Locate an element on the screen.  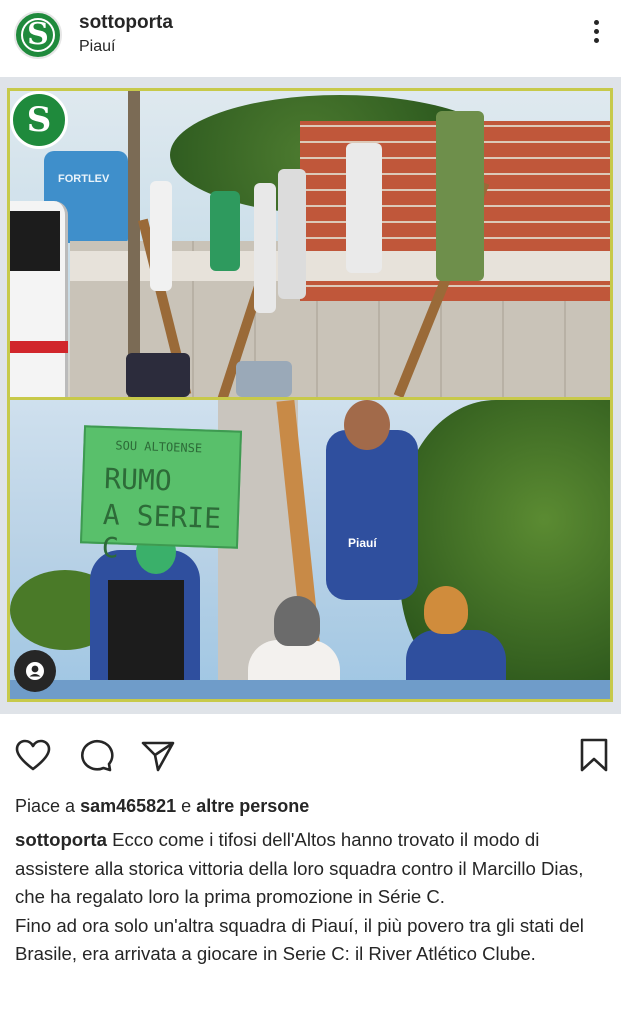
bookmark-icon is located at coordinates (594, 756).